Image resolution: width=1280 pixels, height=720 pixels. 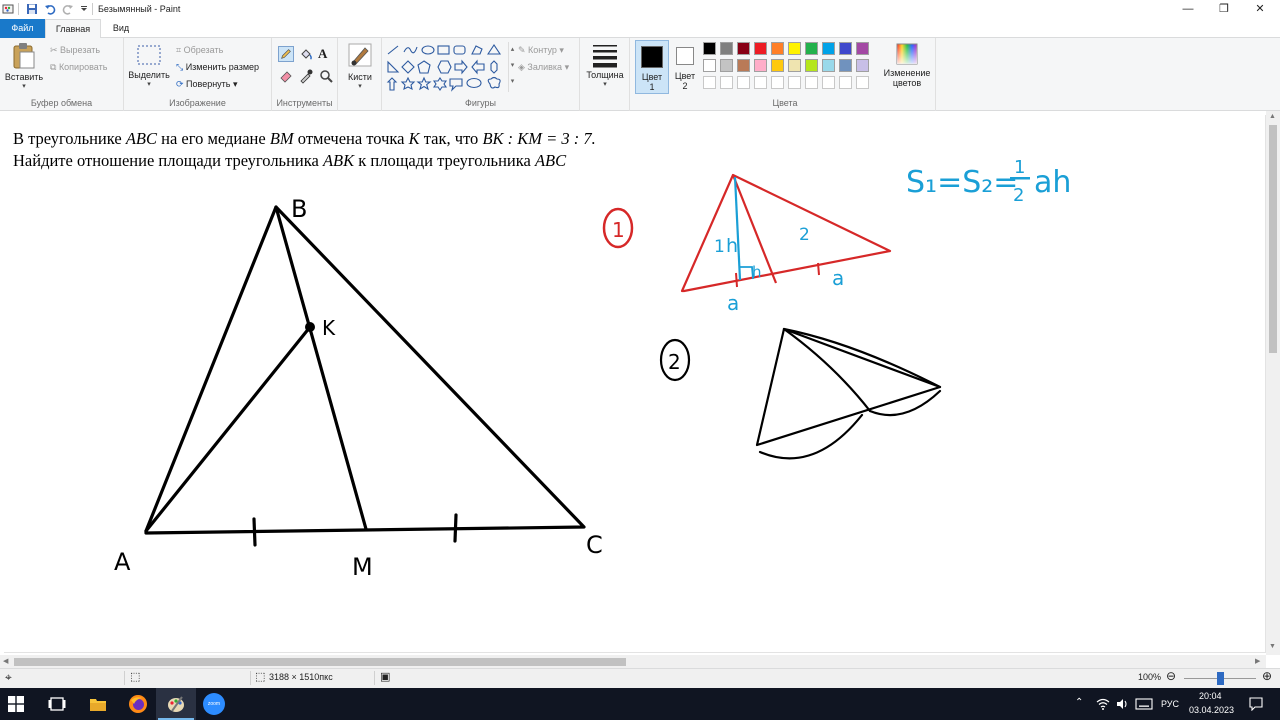 I want to click on color2-button: Цвет 2, so click(x=685, y=67).